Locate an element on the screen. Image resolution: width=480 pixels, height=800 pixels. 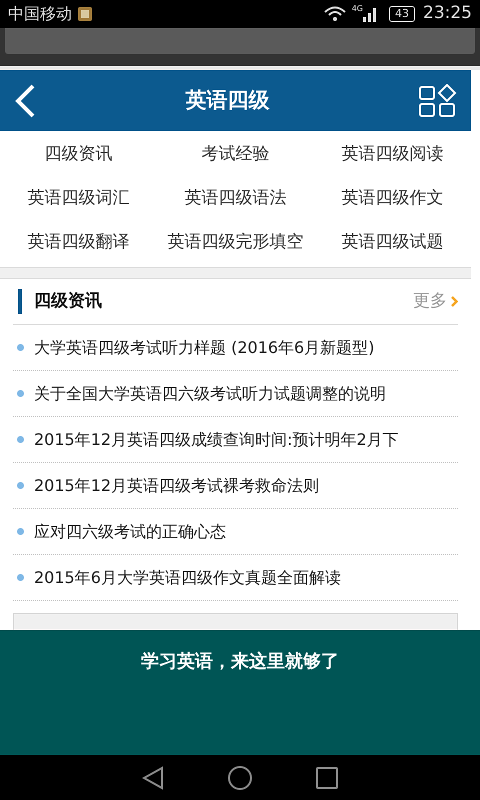
article-link: 关于全国大学英语四六级考试听力试题调整的说明 is located at coordinates (210, 394).